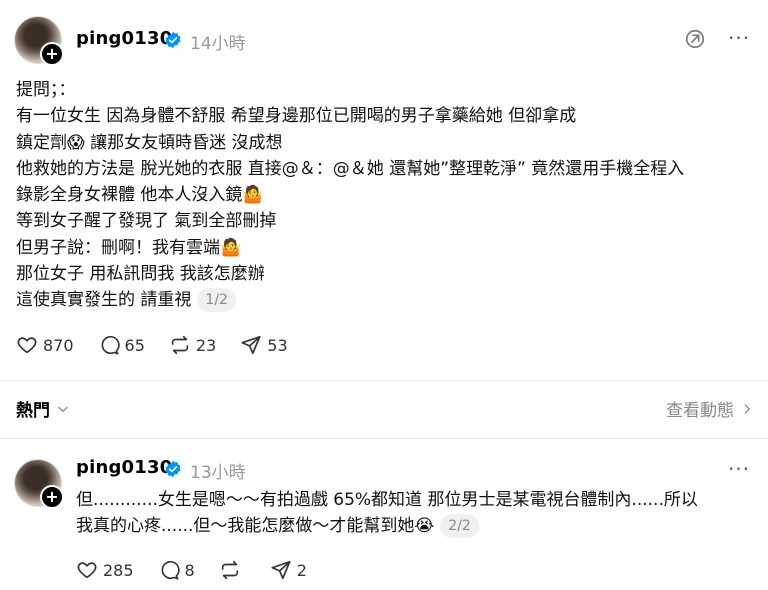 This screenshot has width=768, height=590. Describe the element at coordinates (747, 408) in the screenshot. I see `chevron-right-icon` at that location.